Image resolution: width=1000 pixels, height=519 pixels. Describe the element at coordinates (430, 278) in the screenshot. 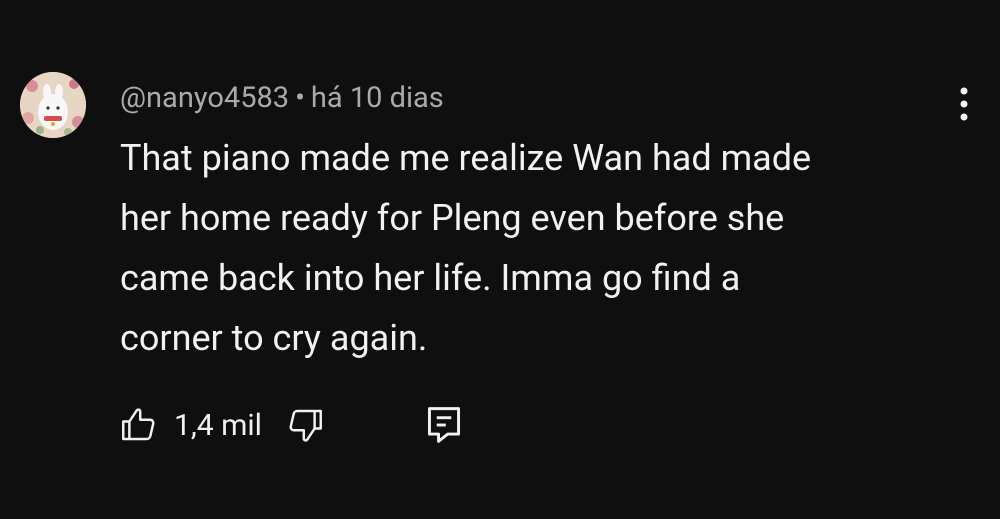

I see `comment-text-line: came back into her life. Imma go find a` at that location.